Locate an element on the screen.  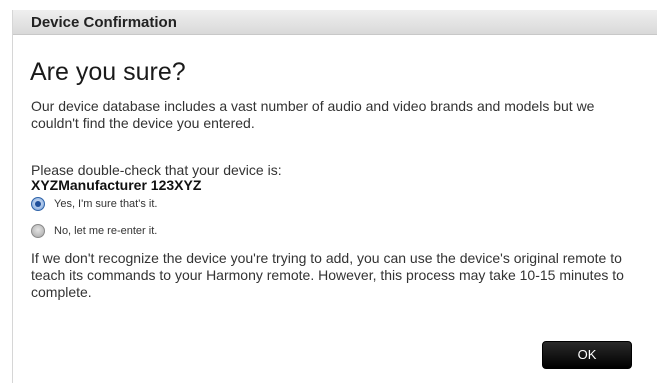
ok-button: OK is located at coordinates (587, 355).